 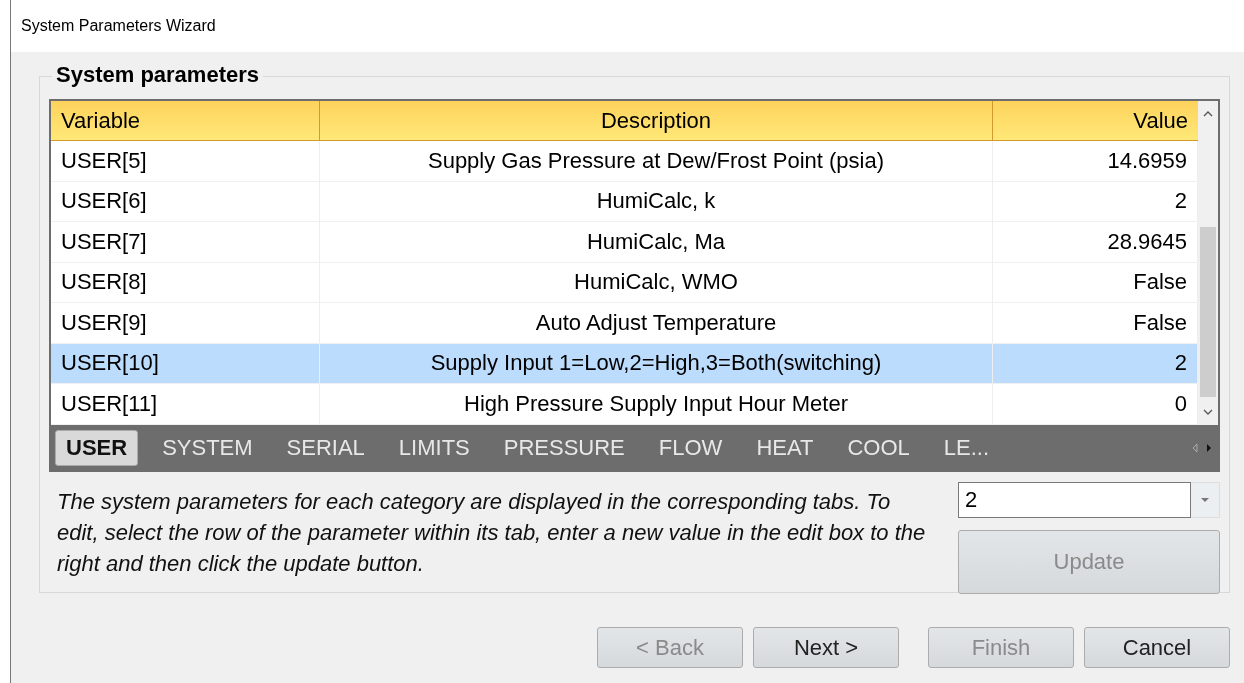 I want to click on table-cell: USER[5], so click(x=185, y=161).